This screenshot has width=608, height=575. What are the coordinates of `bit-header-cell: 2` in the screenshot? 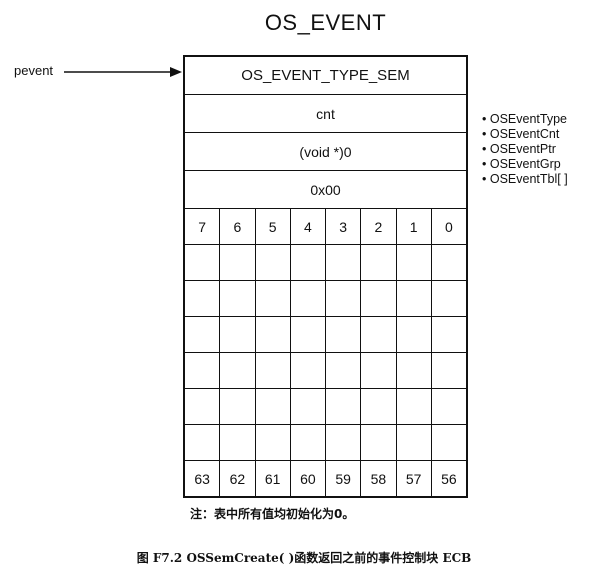 It's located at (379, 226).